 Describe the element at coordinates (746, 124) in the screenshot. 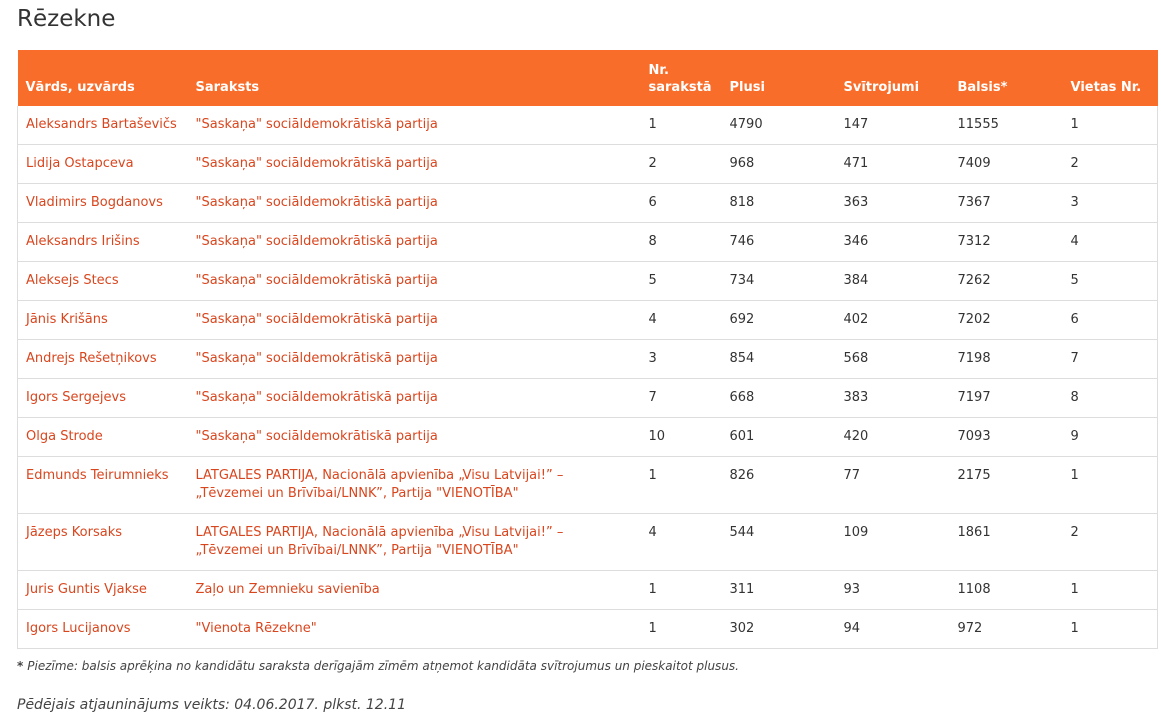

I see `plus-count: 4790` at that location.